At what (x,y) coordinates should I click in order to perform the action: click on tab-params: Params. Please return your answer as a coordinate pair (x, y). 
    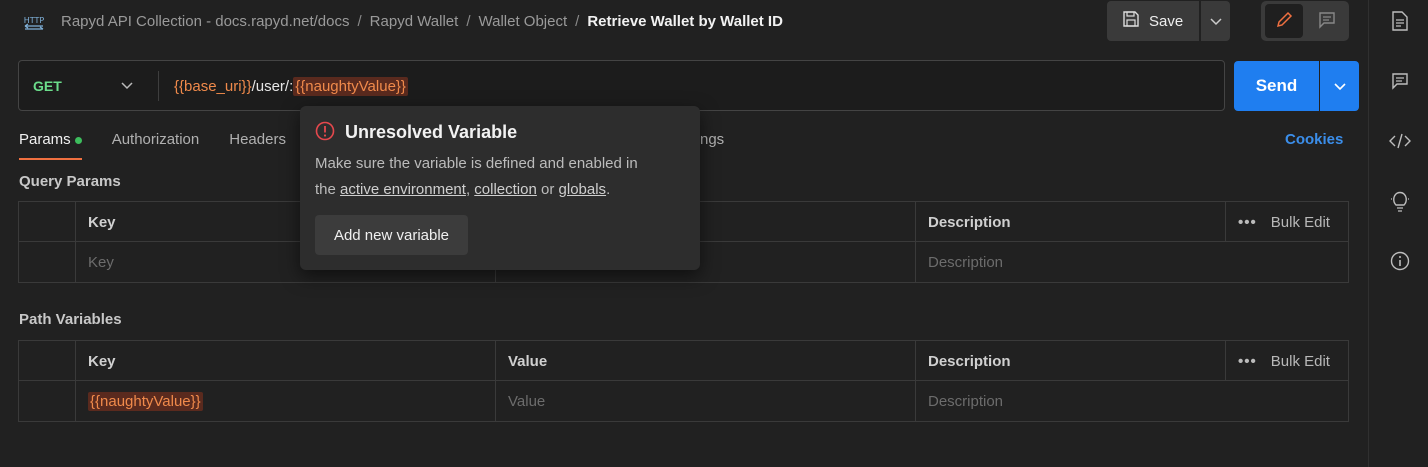
    Looking at the image, I should click on (50, 146).